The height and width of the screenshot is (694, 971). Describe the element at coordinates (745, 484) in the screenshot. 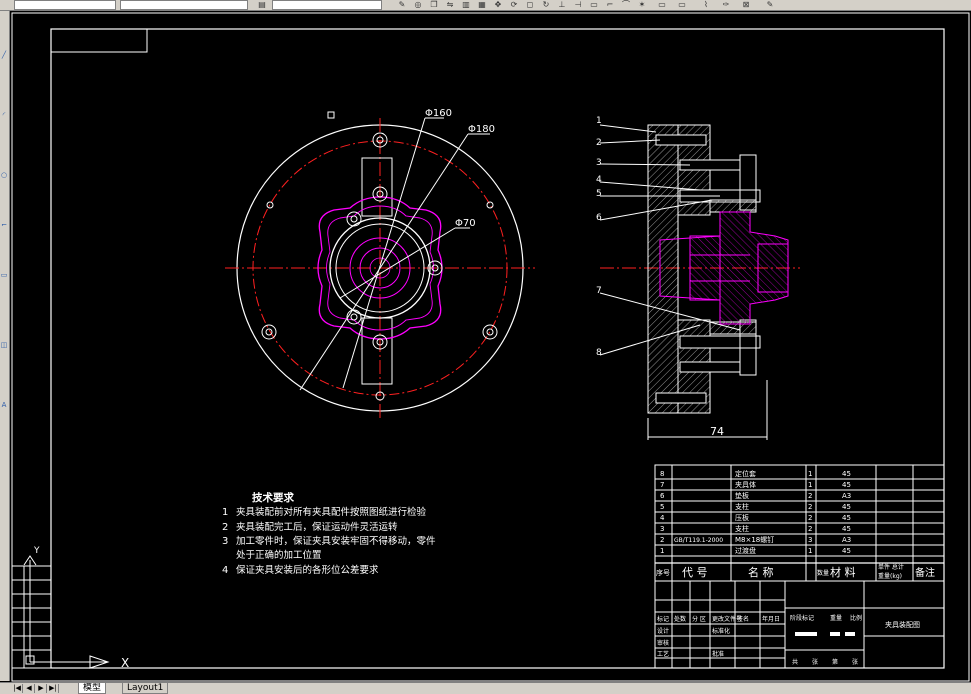

I see `bom-r2-name: 夹具体` at that location.